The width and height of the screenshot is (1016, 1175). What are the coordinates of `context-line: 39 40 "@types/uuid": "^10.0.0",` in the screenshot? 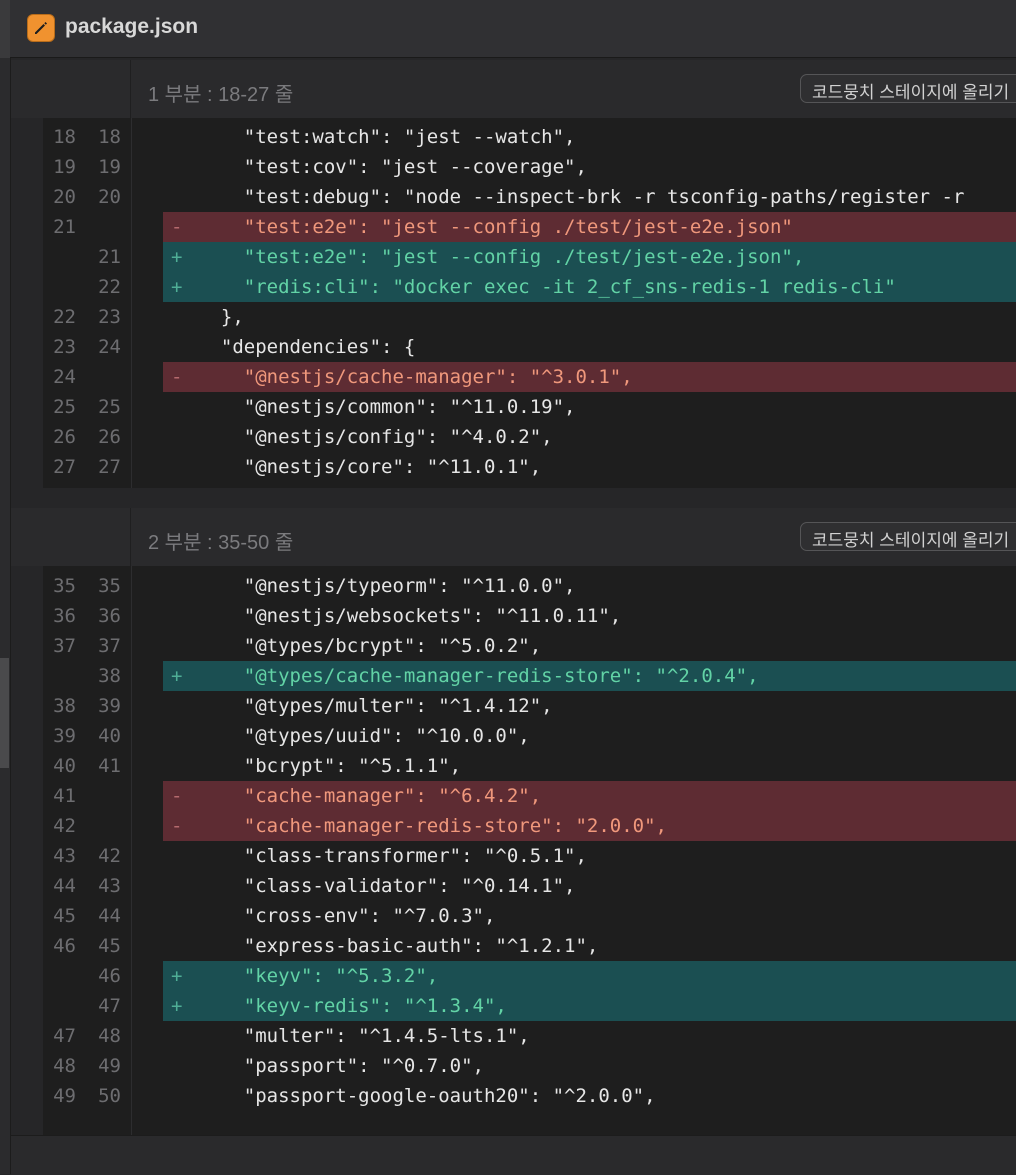 It's located at (513, 736).